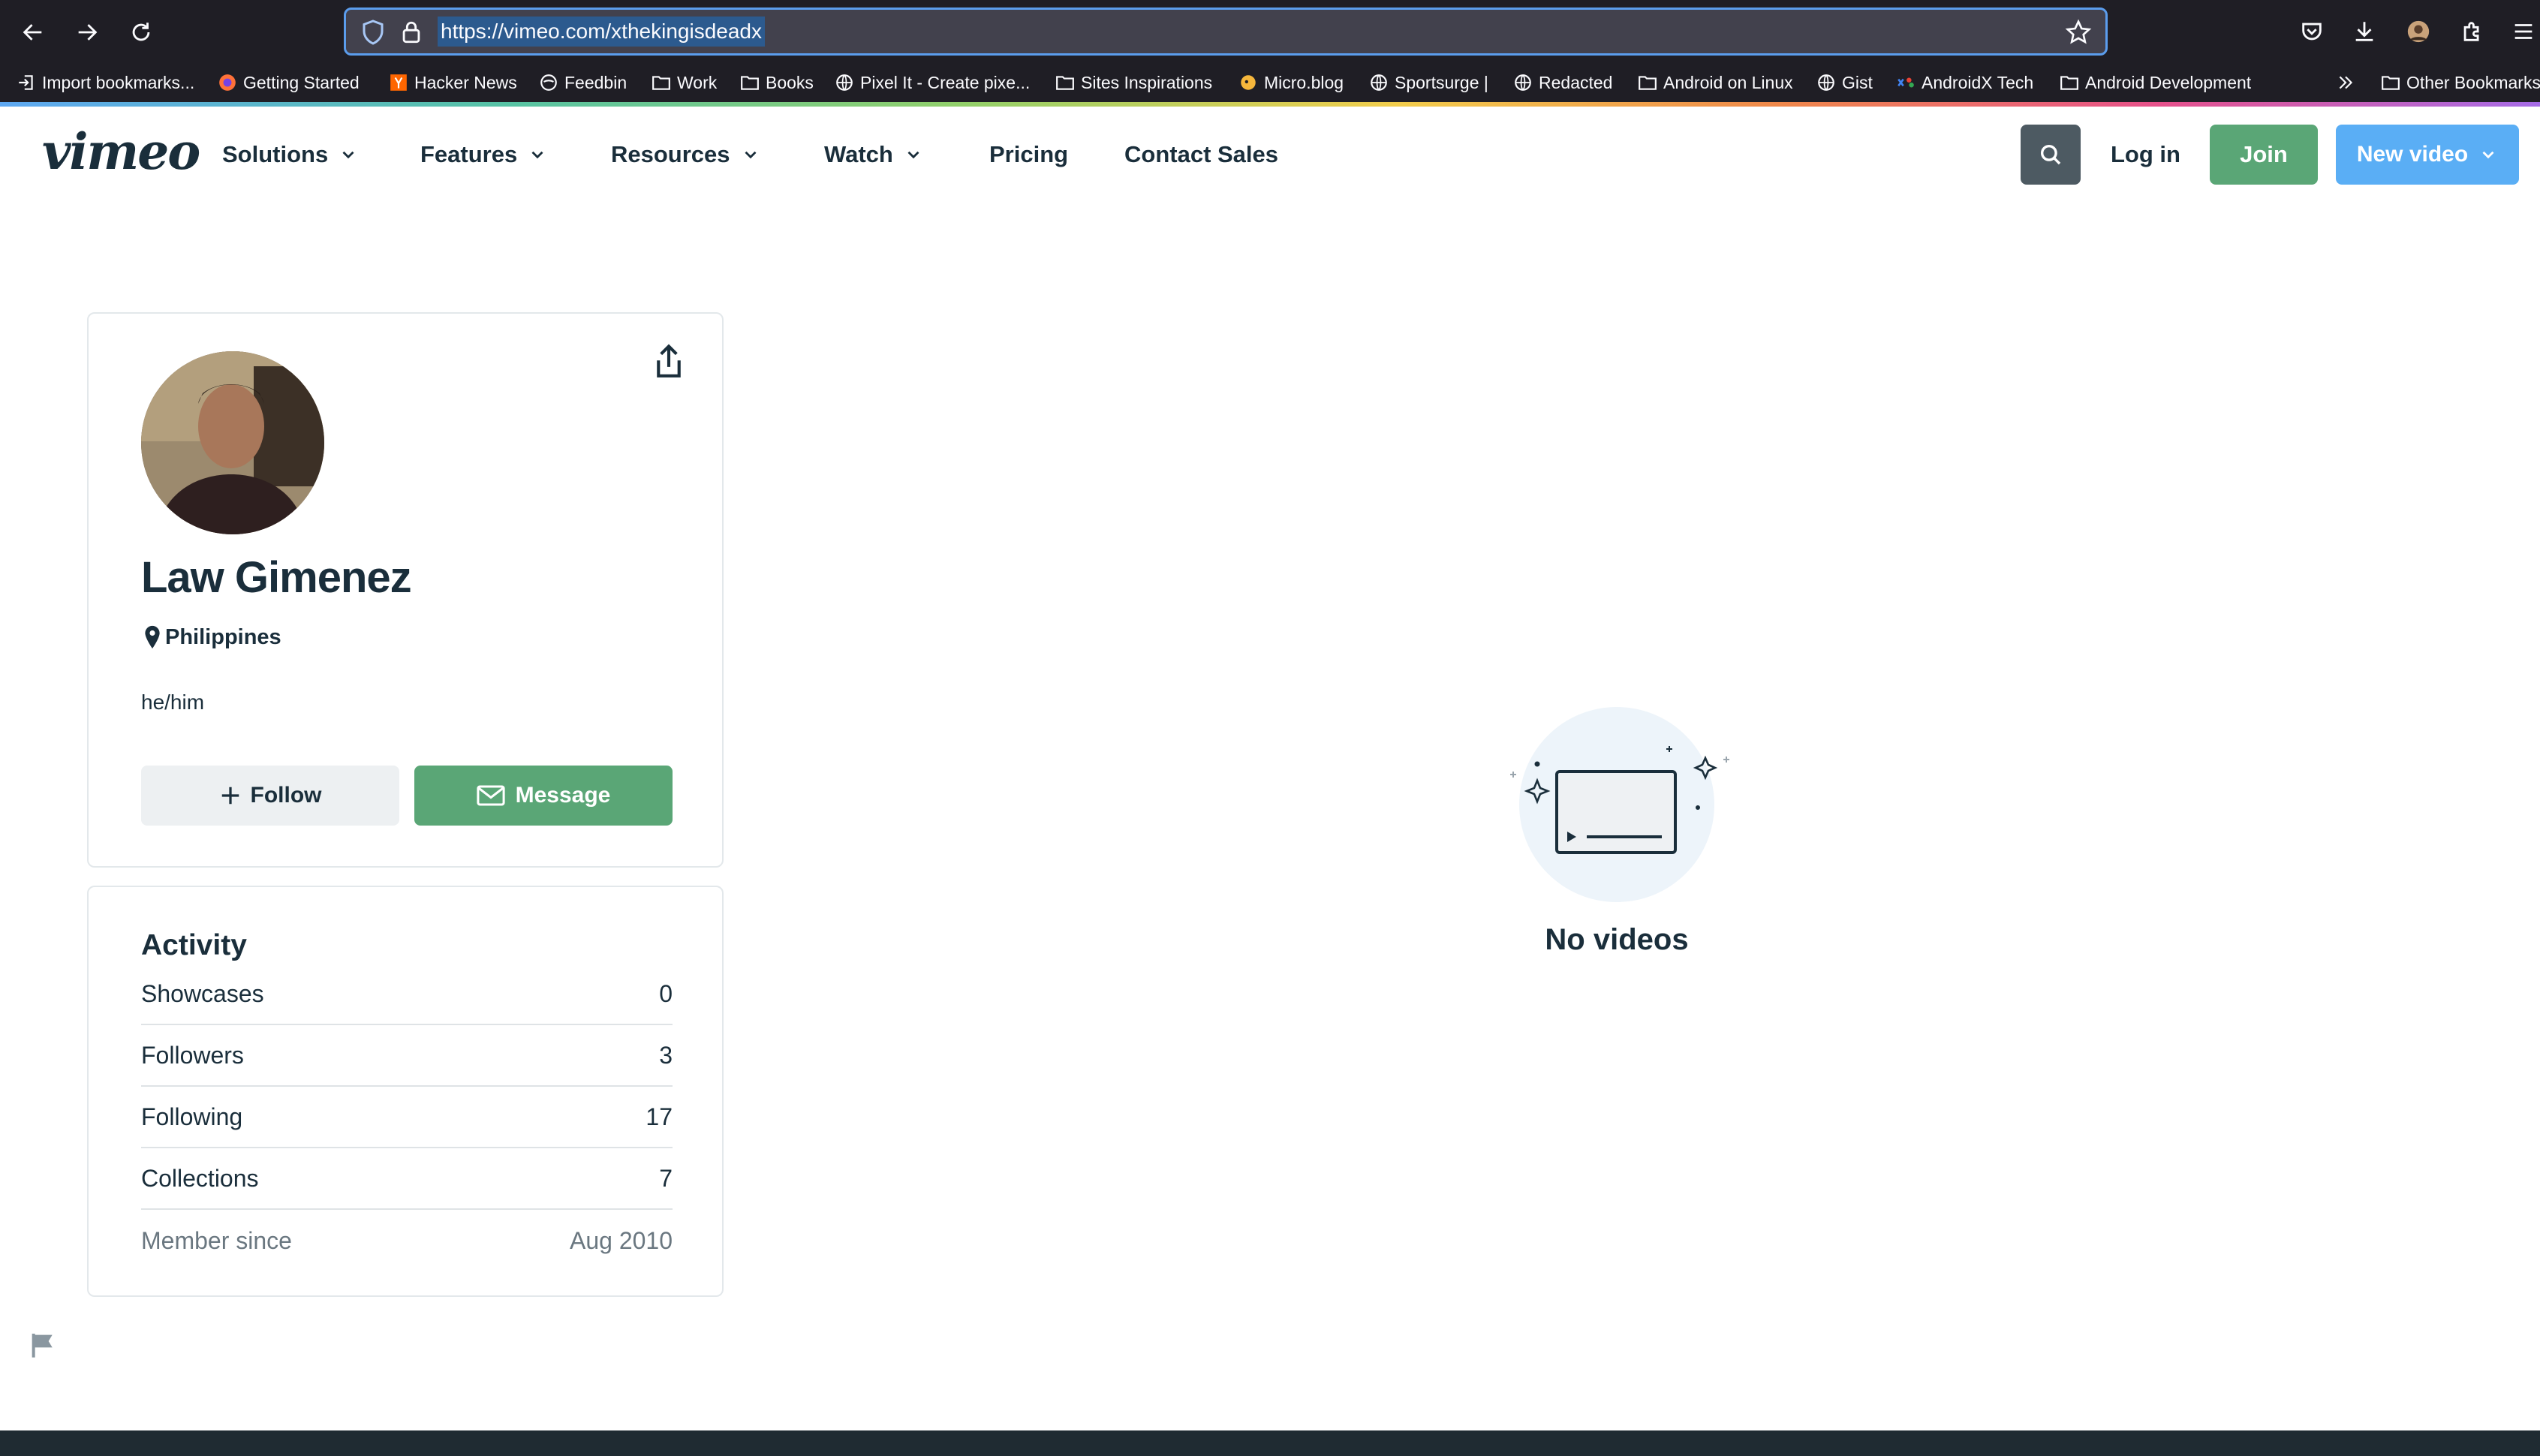 The height and width of the screenshot is (1456, 2540). I want to click on account-button, so click(2418, 31).